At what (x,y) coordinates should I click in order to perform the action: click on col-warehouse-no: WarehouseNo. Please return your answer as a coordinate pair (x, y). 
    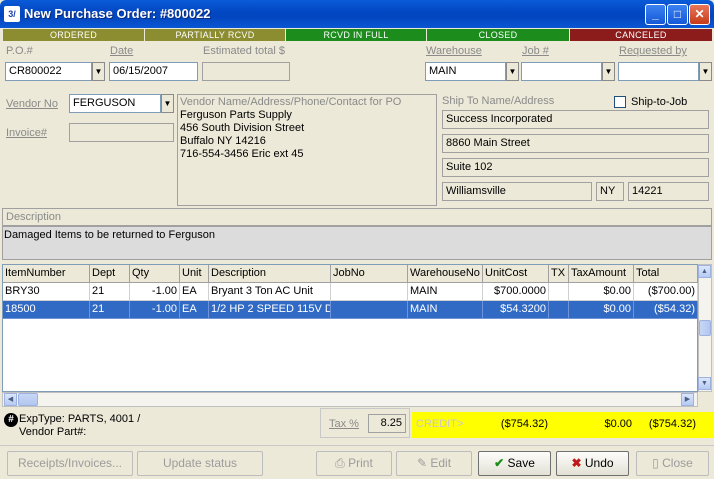
    Looking at the image, I should click on (445, 274).